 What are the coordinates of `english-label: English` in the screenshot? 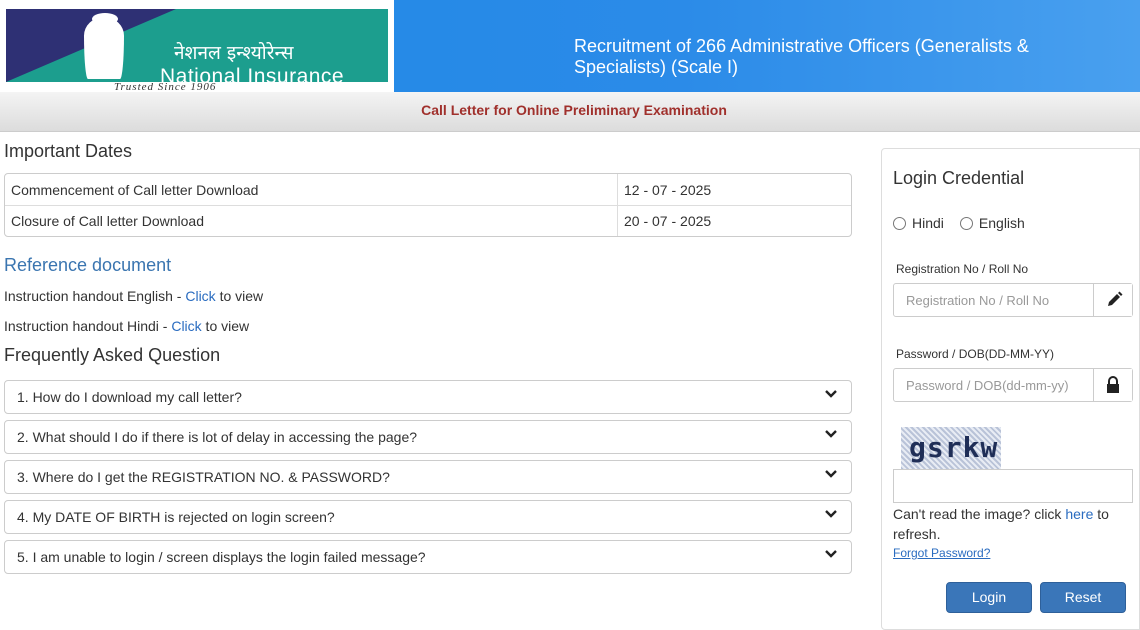 It's located at (1001, 223).